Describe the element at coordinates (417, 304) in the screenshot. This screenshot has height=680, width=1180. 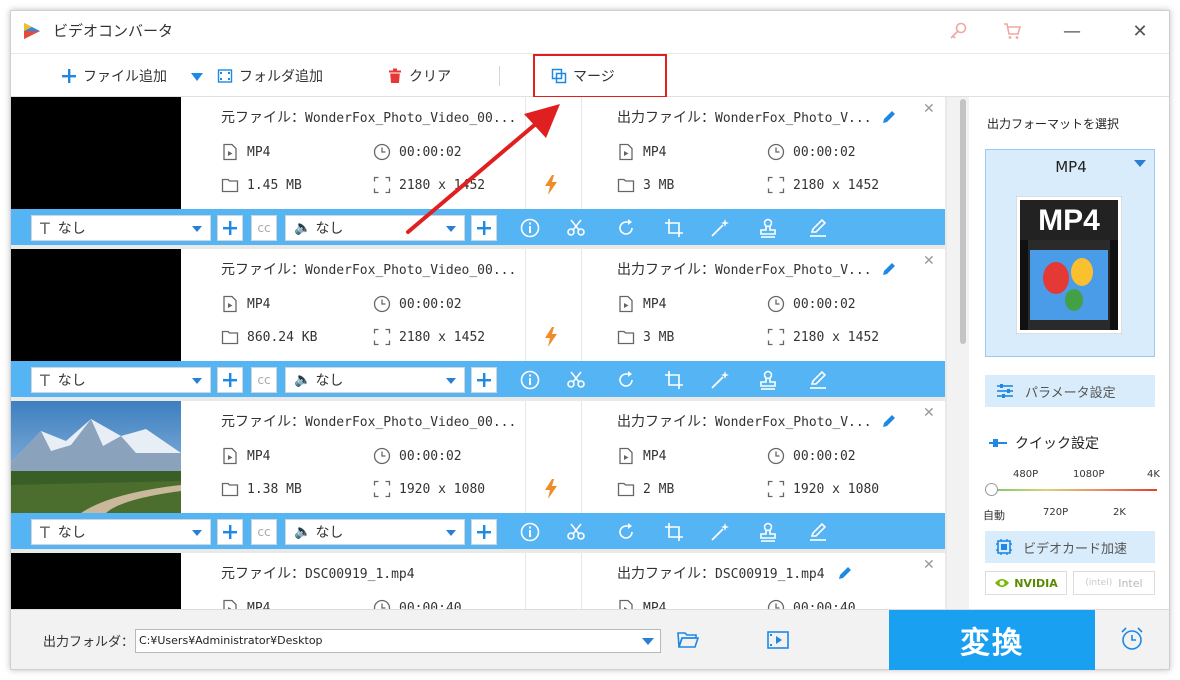
I see `source-duration: 00:00:02` at that location.